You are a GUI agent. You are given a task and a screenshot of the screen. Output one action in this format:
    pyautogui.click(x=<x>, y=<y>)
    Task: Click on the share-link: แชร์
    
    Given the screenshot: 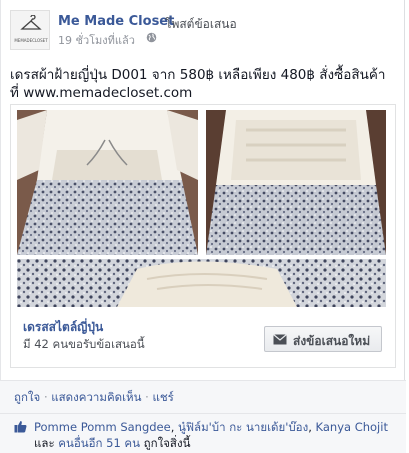 What is the action you would take?
    pyautogui.click(x=162, y=397)
    